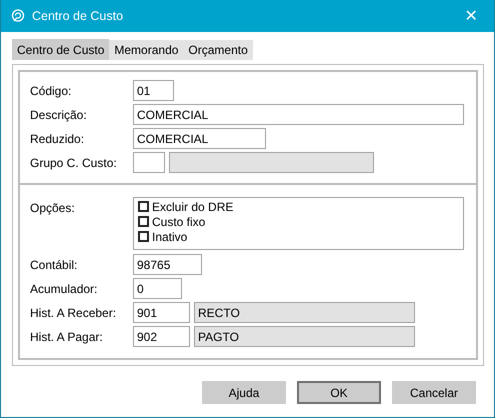  I want to click on option-label: Excluir do DRE, so click(193, 207).